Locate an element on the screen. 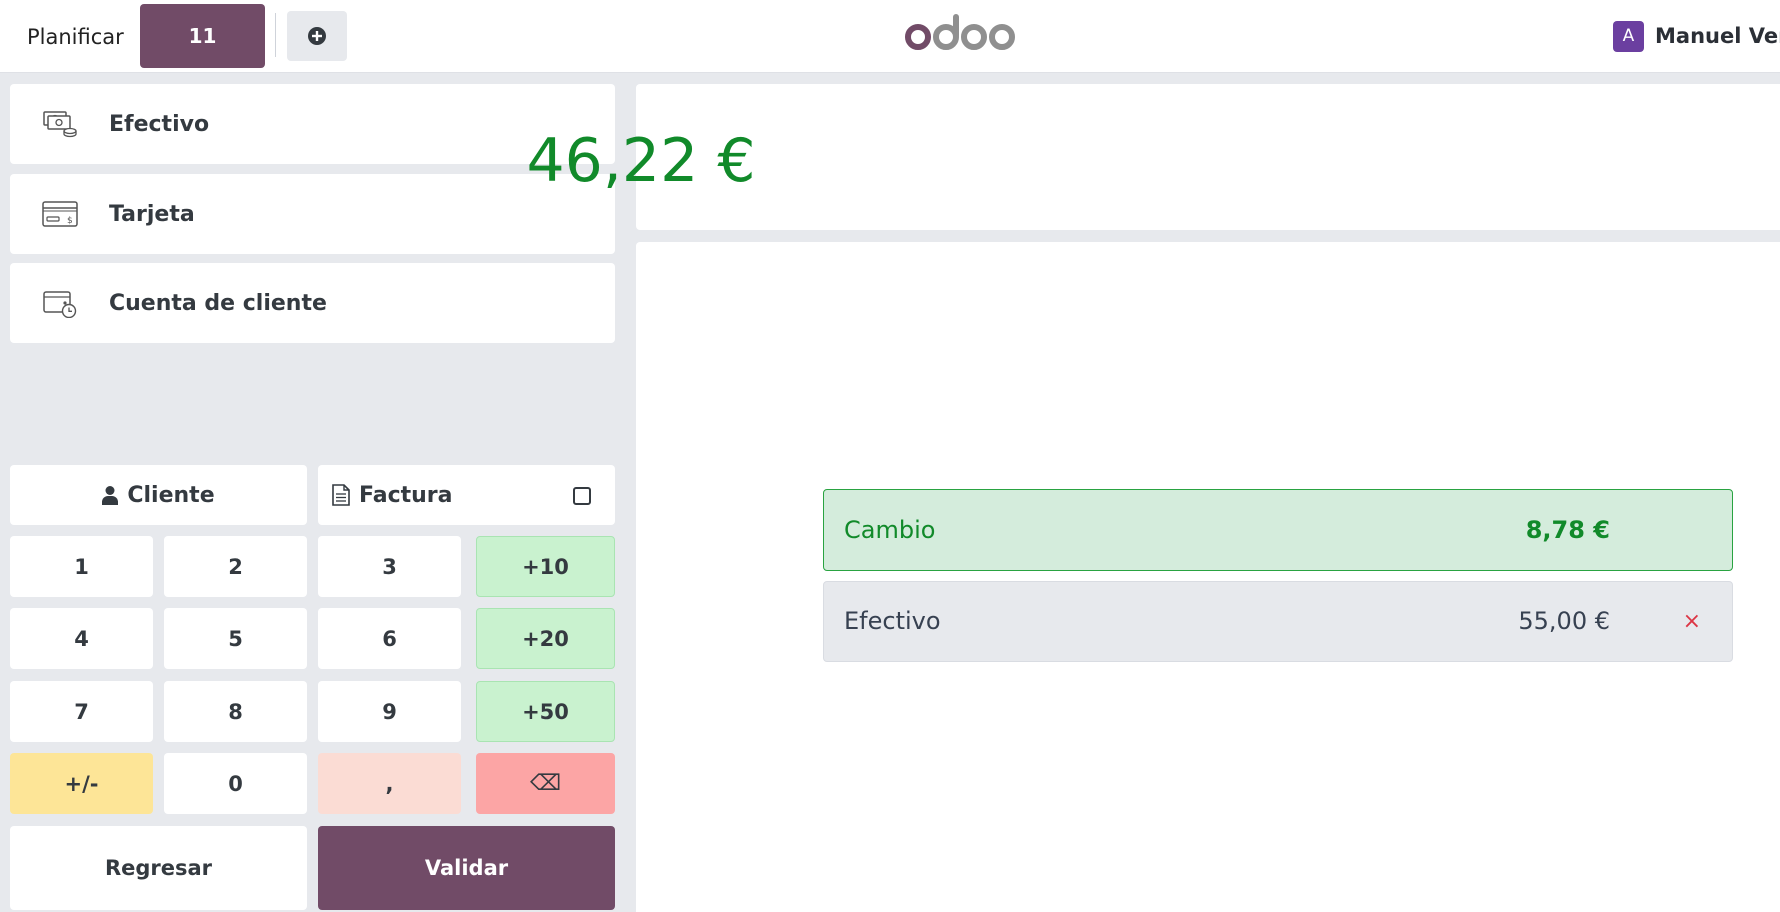 Image resolution: width=1780 pixels, height=912 pixels. payment-line-label: Efectivo is located at coordinates (892, 621).